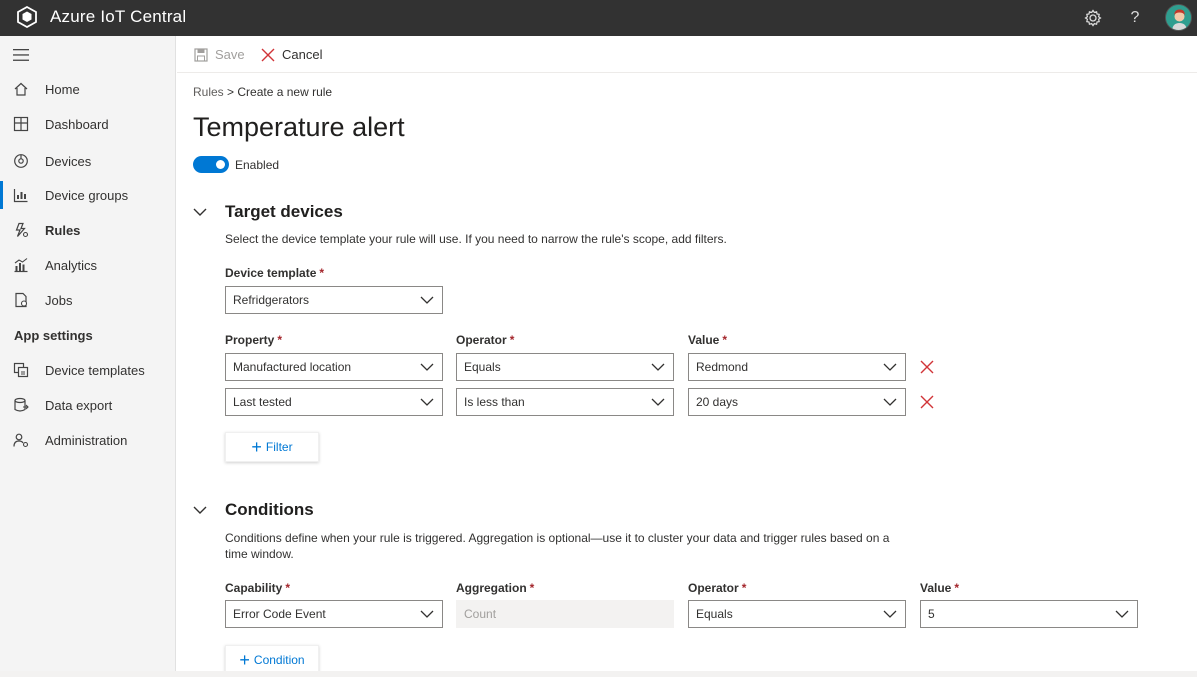  I want to click on dropdown-value: Error Code Event, so click(279, 614).